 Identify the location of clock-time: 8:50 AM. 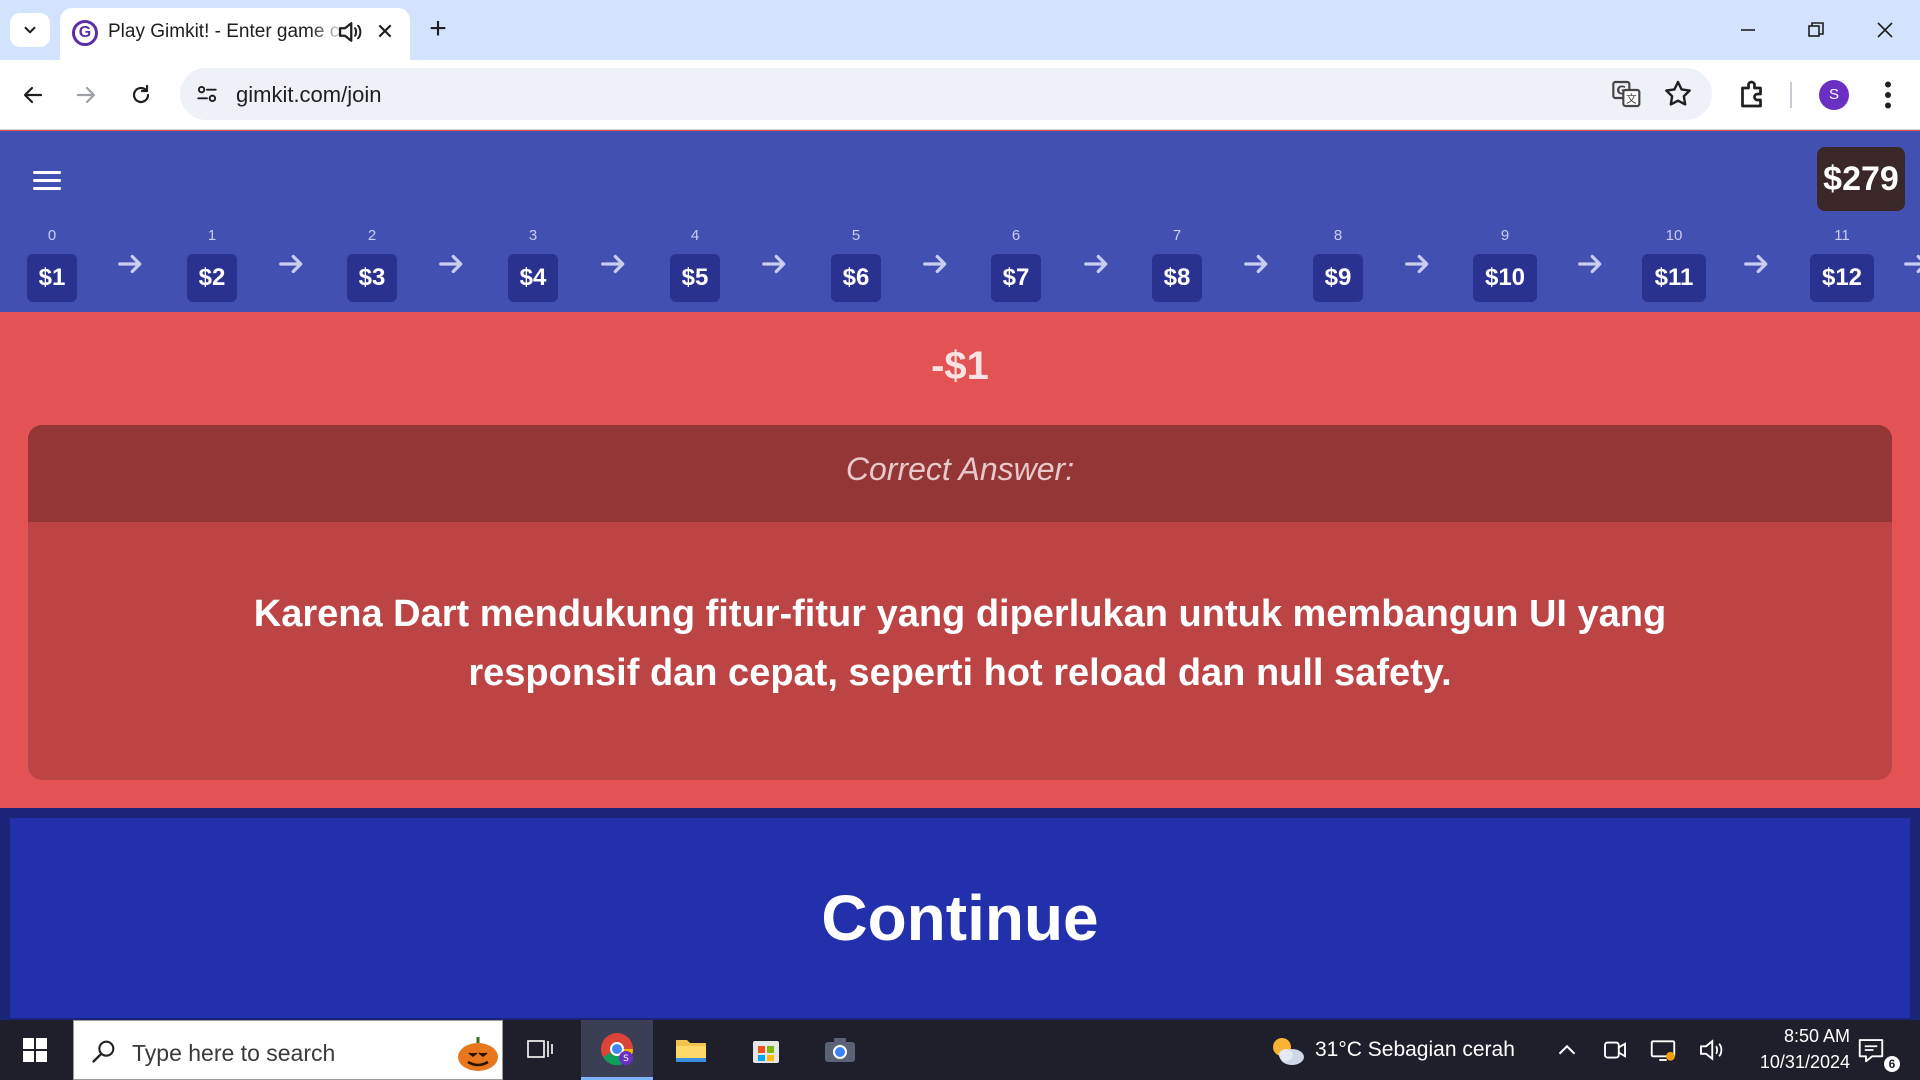
(1790, 1036).